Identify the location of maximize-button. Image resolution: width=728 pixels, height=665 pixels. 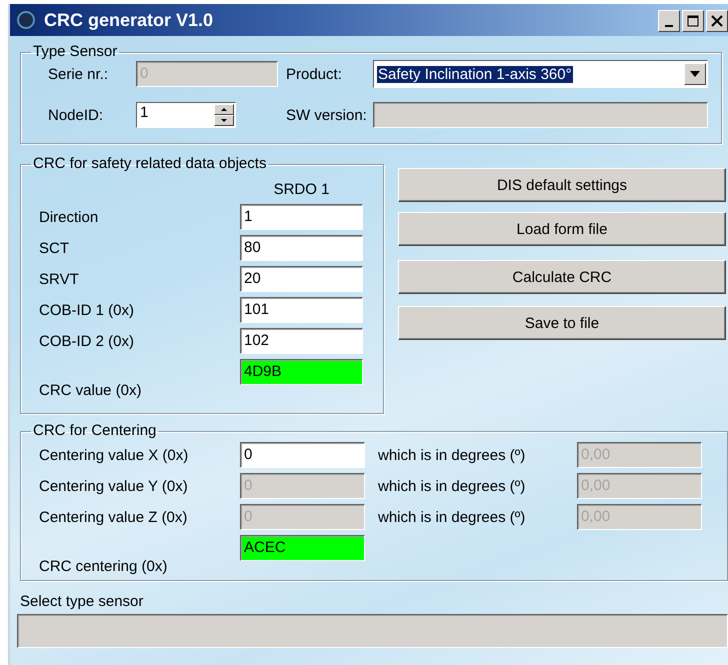
(693, 21).